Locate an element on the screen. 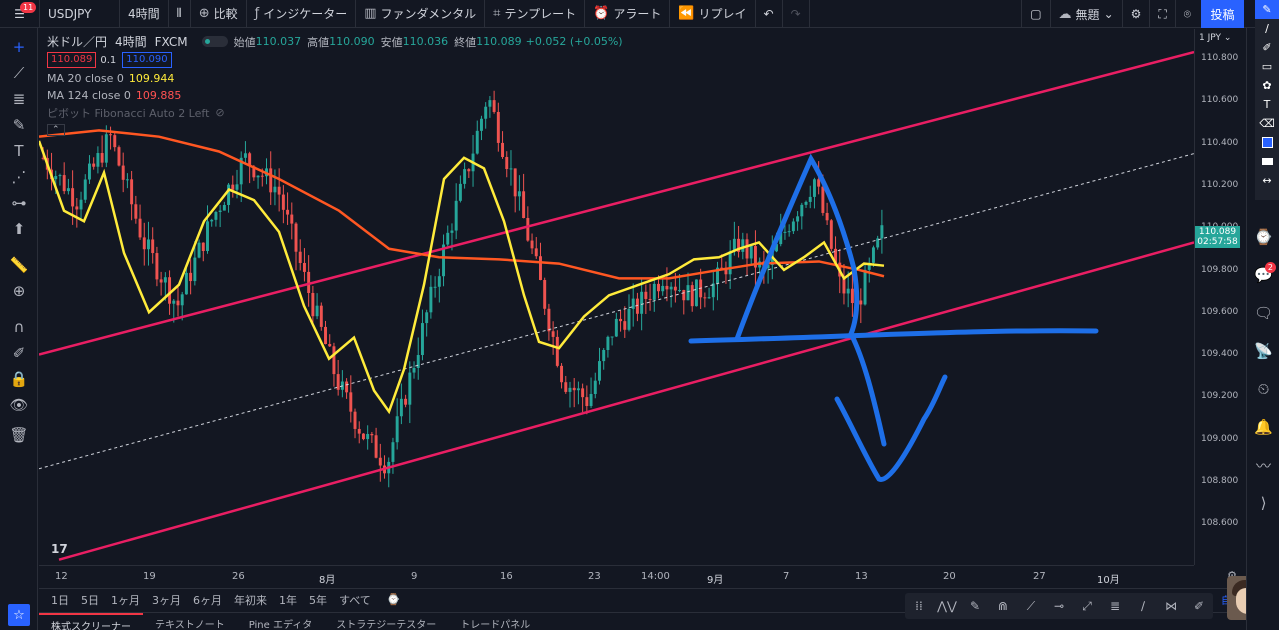 This screenshot has height=630, width=1279. range-1m: 1ヶ月 is located at coordinates (125, 600).